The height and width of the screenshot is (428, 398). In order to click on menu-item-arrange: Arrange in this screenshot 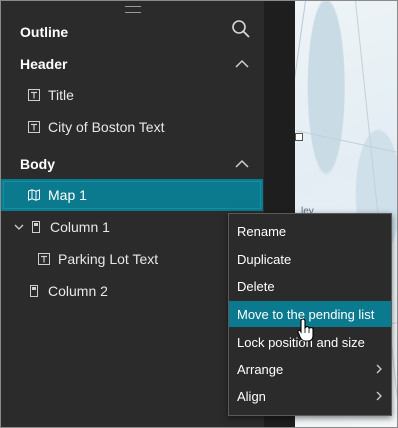, I will do `click(310, 369)`.